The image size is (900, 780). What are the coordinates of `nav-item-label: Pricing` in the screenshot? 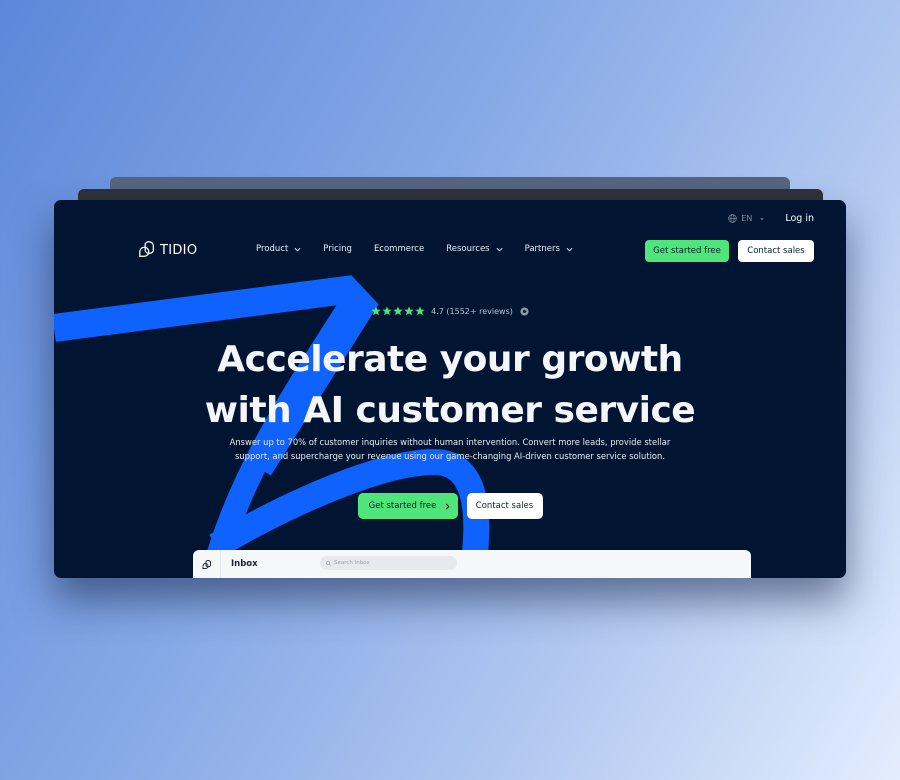 It's located at (337, 249).